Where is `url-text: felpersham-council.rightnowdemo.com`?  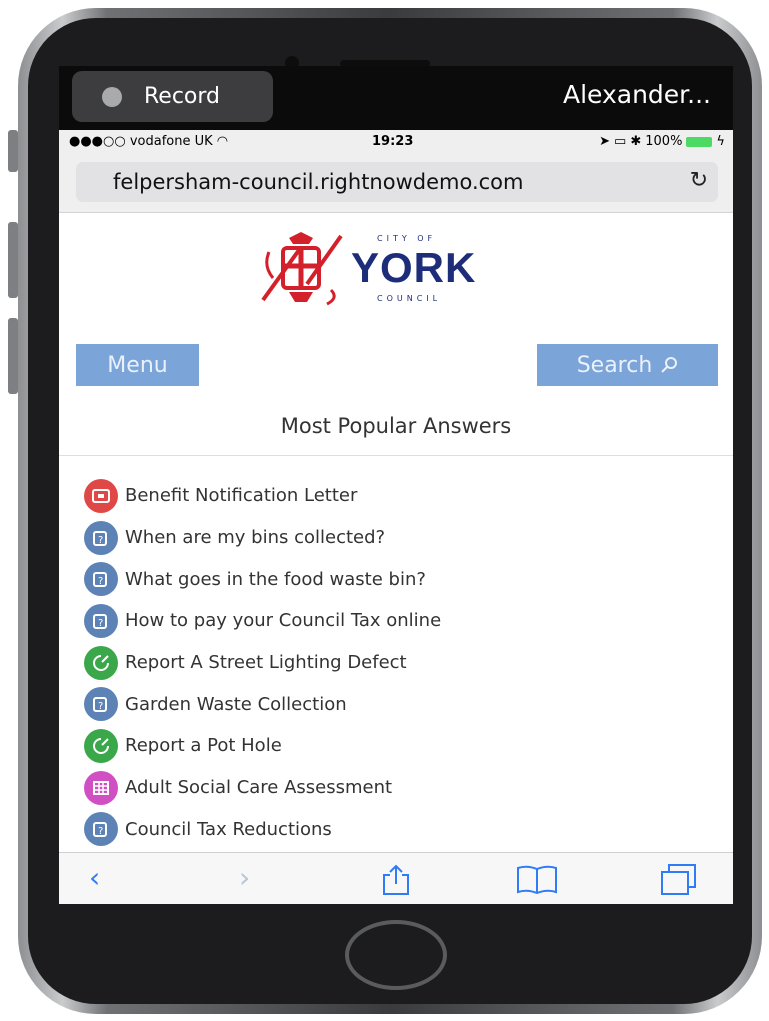 url-text: felpersham-council.rightnowdemo.com is located at coordinates (318, 182).